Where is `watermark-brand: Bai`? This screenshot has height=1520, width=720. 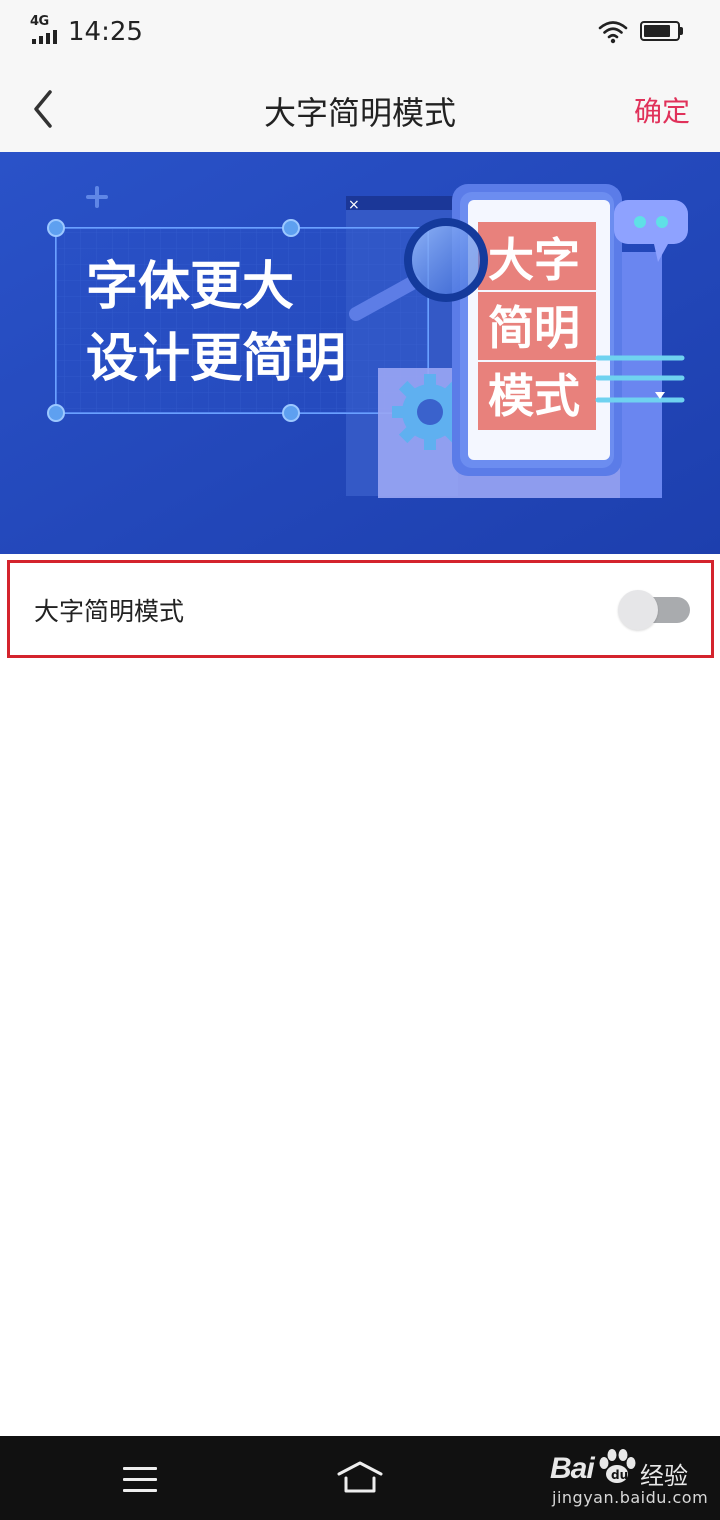
watermark-brand: Bai is located at coordinates (572, 1468).